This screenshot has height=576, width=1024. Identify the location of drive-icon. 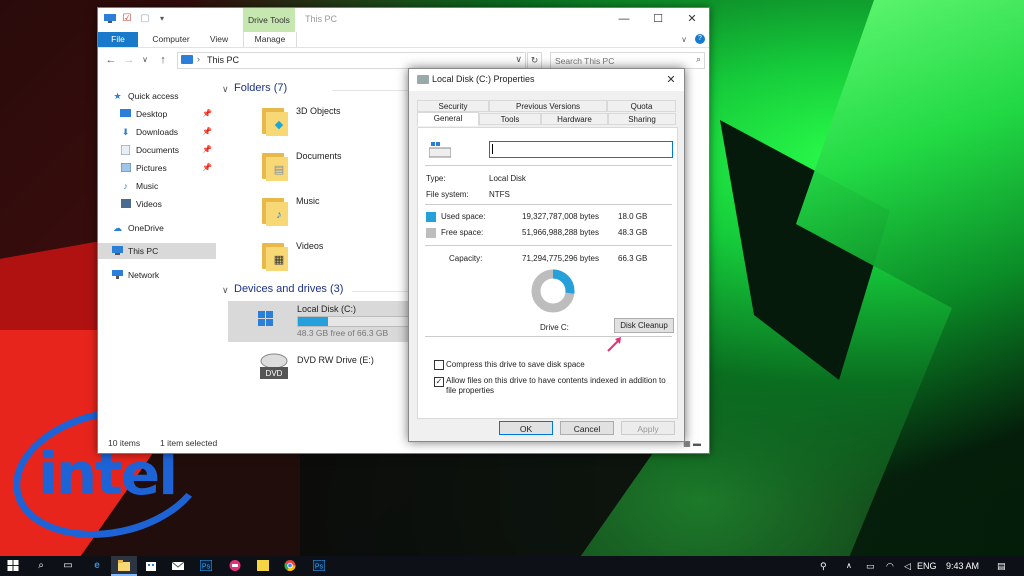
(440, 150).